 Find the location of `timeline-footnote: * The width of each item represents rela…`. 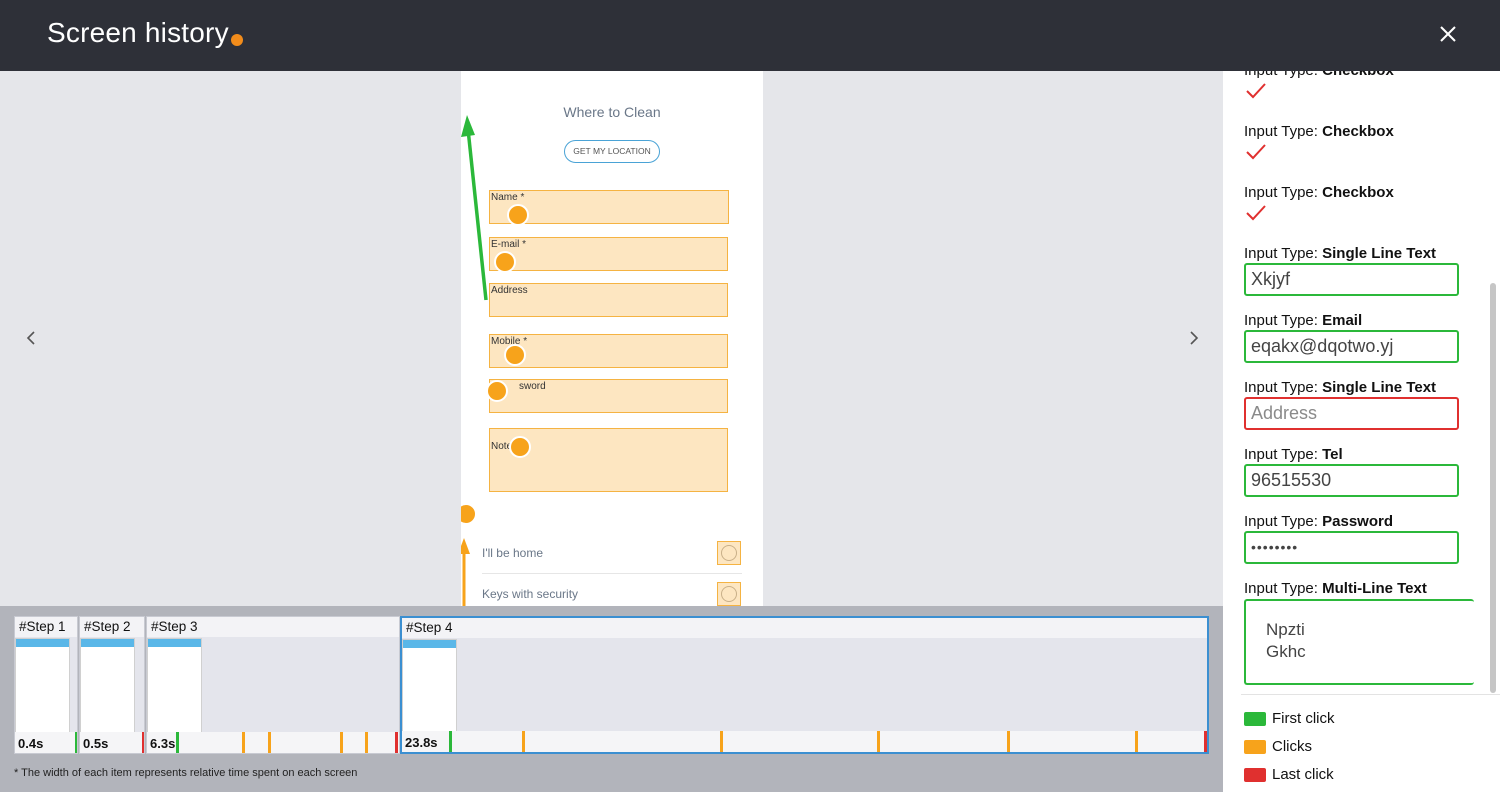

timeline-footnote: * The width of each item represents rela… is located at coordinates (186, 773).